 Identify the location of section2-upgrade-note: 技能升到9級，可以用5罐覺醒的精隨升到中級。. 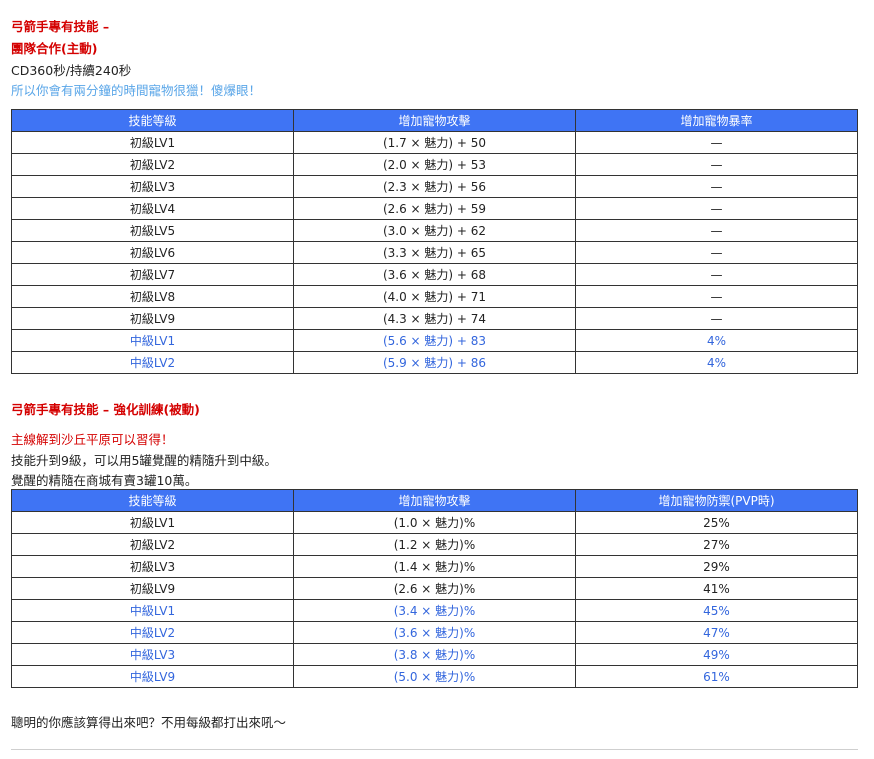
(144, 460).